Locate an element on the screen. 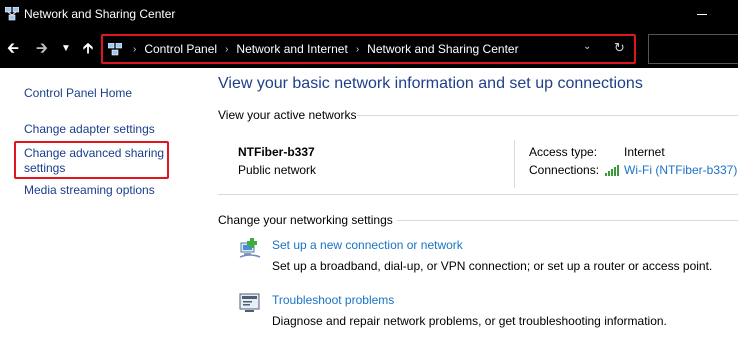 Image resolution: width=738 pixels, height=340 pixels. change-adapter-settings-link: Change adapter settings is located at coordinates (89, 129).